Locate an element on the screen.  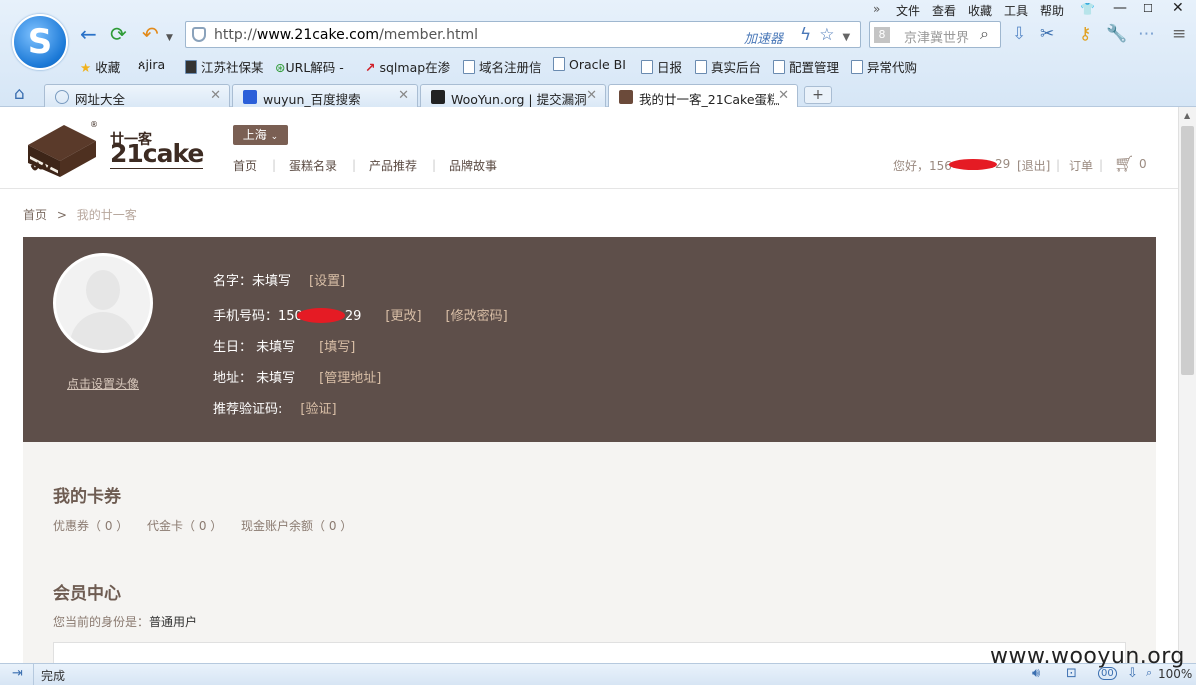
menu-tools: 工具 is located at coordinates (1016, 10).